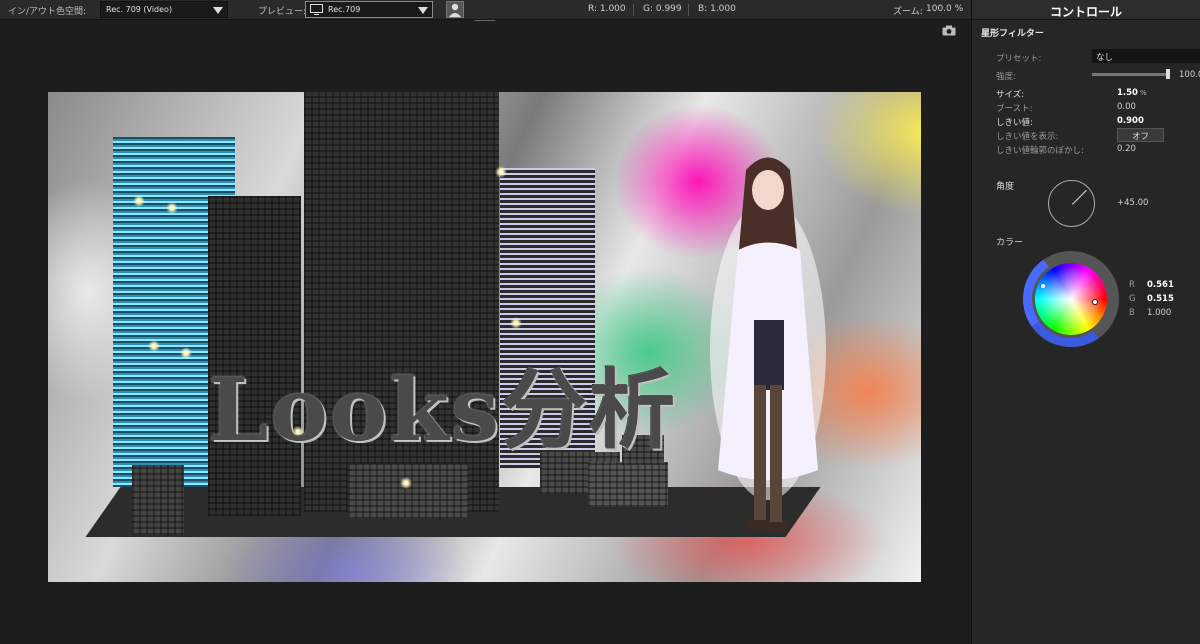 This screenshot has width=1200, height=644. What do you see at coordinates (316, 9) in the screenshot?
I see `monitor-icon` at bounding box center [316, 9].